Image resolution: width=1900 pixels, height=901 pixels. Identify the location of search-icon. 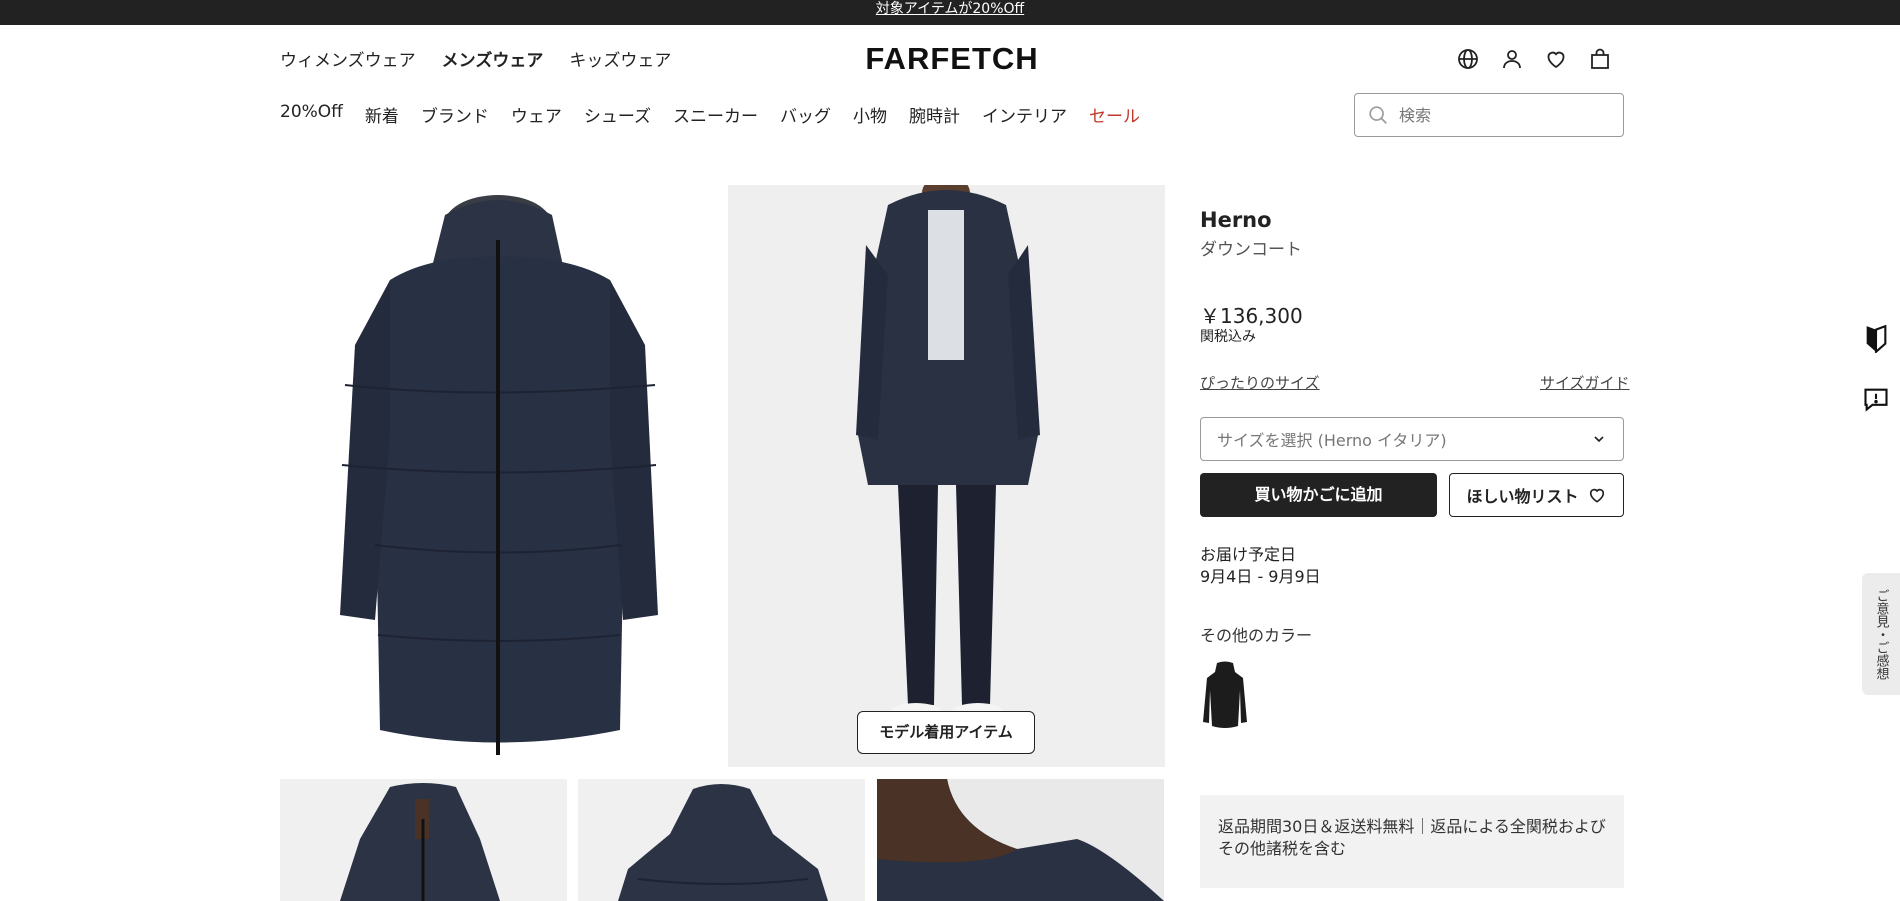
(1378, 115).